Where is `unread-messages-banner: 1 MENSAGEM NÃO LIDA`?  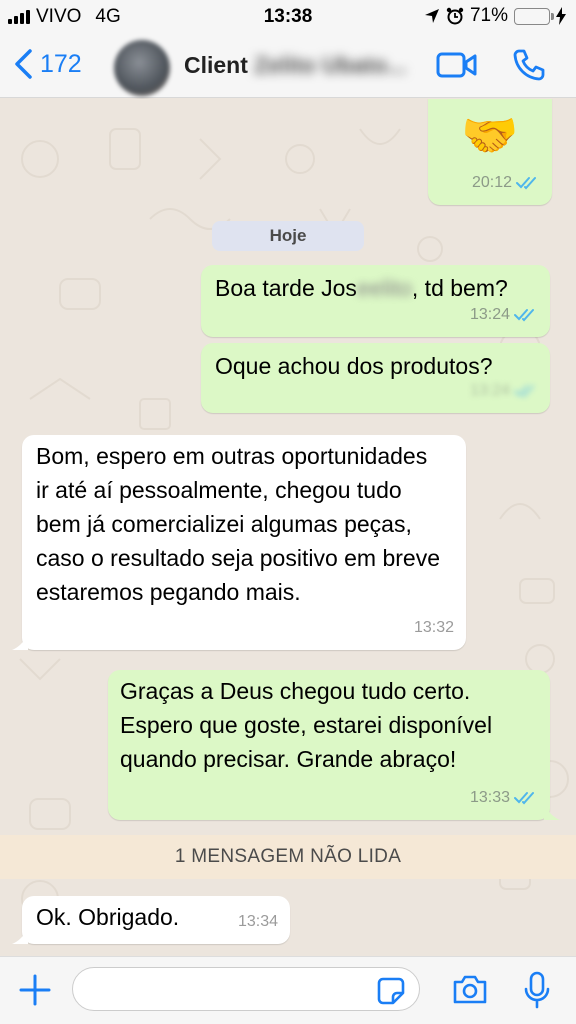
unread-messages-banner: 1 MENSAGEM NÃO LIDA is located at coordinates (288, 857).